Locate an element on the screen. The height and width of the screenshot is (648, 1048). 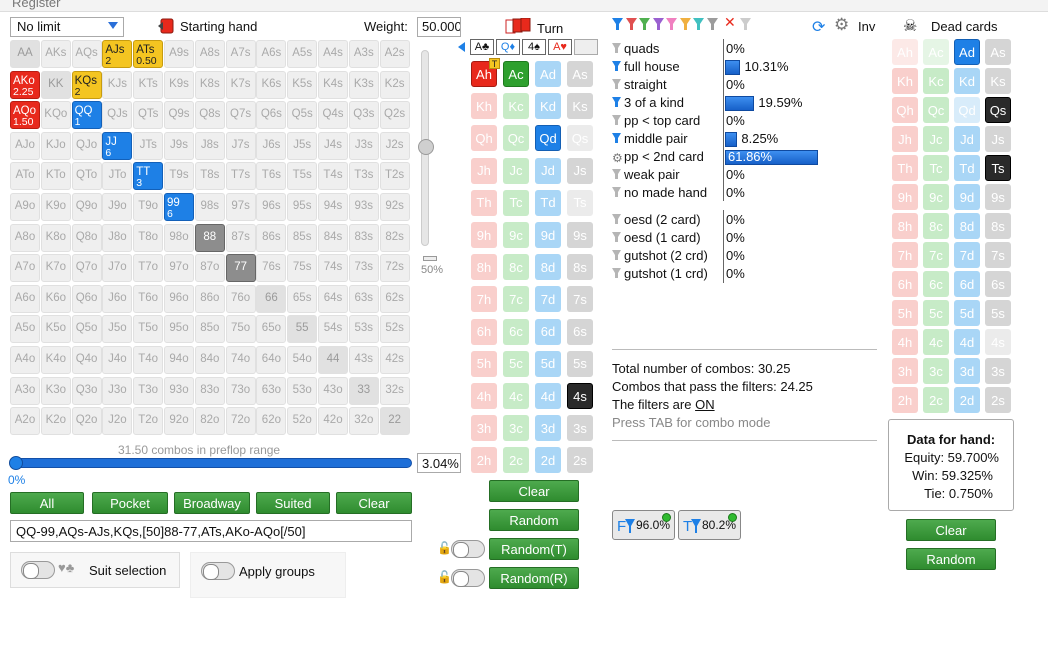
register-menu: Register is located at coordinates (36, 5).